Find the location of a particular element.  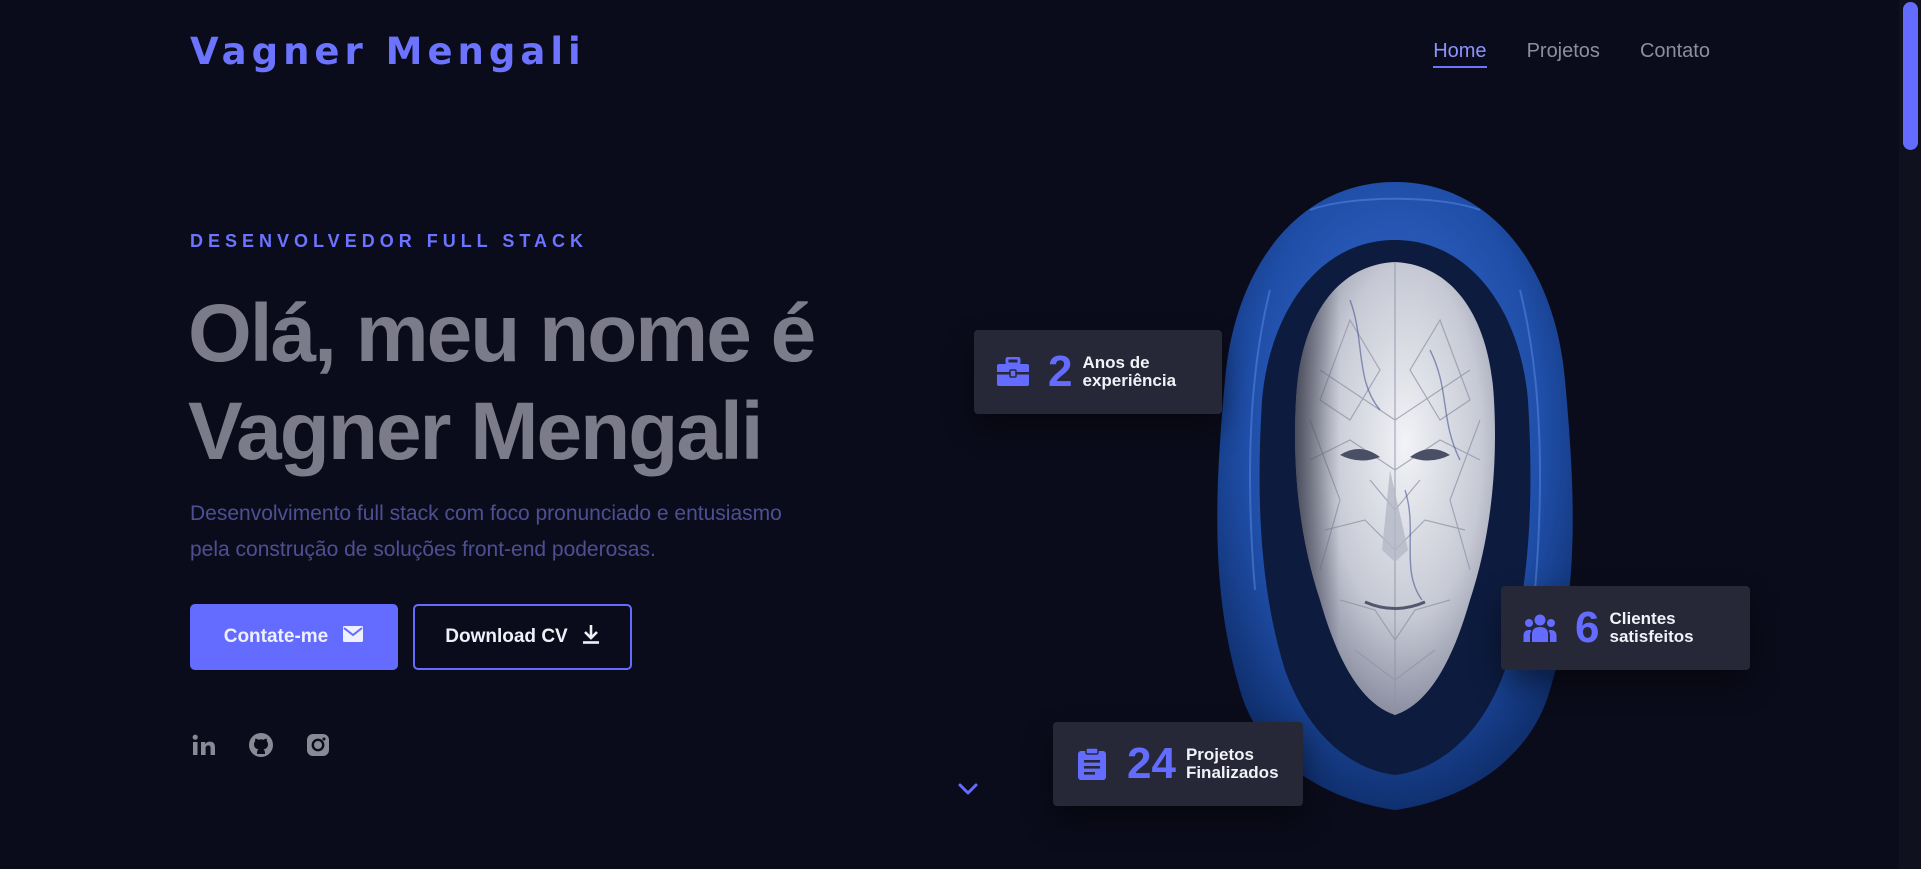

stat-projects-label-line-2: Finalizados is located at coordinates (1232, 772).